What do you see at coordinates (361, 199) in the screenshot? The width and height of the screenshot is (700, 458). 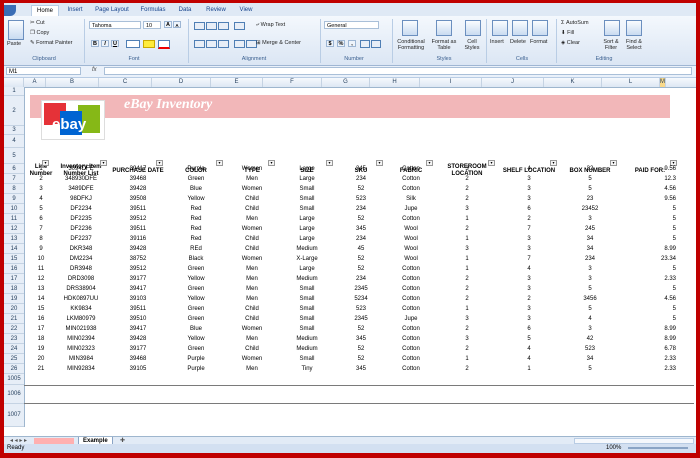 I see `table-cell: 523` at bounding box center [361, 199].